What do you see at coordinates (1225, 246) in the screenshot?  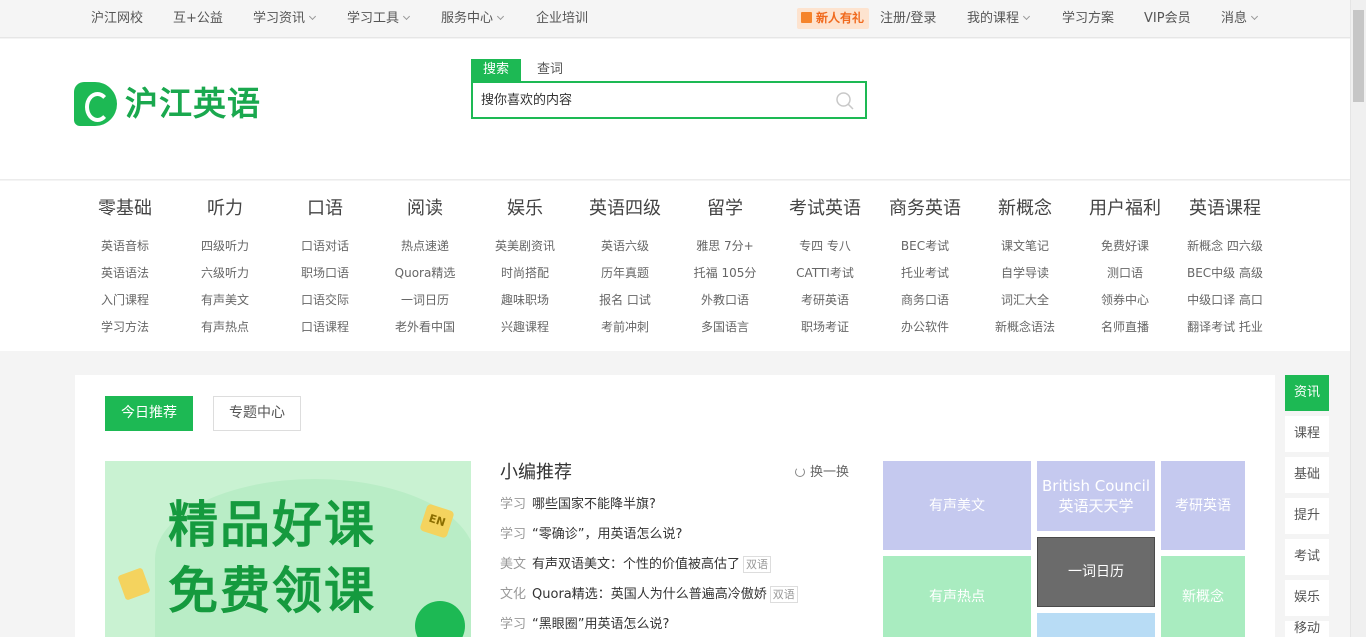 I see `category-link: 新概念 四六级` at bounding box center [1225, 246].